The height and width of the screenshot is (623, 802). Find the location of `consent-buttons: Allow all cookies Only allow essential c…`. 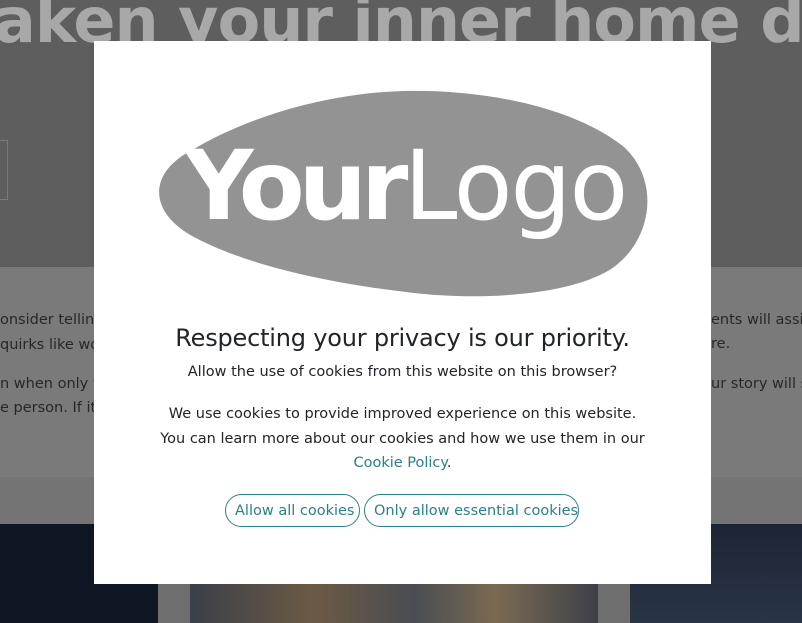

consent-buttons: Allow all cookies Only allow essential c… is located at coordinates (402, 510).